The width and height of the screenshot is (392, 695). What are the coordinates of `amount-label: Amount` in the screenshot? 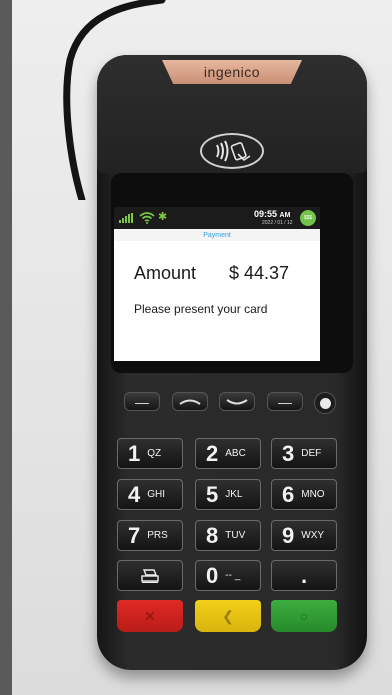 It's located at (165, 273).